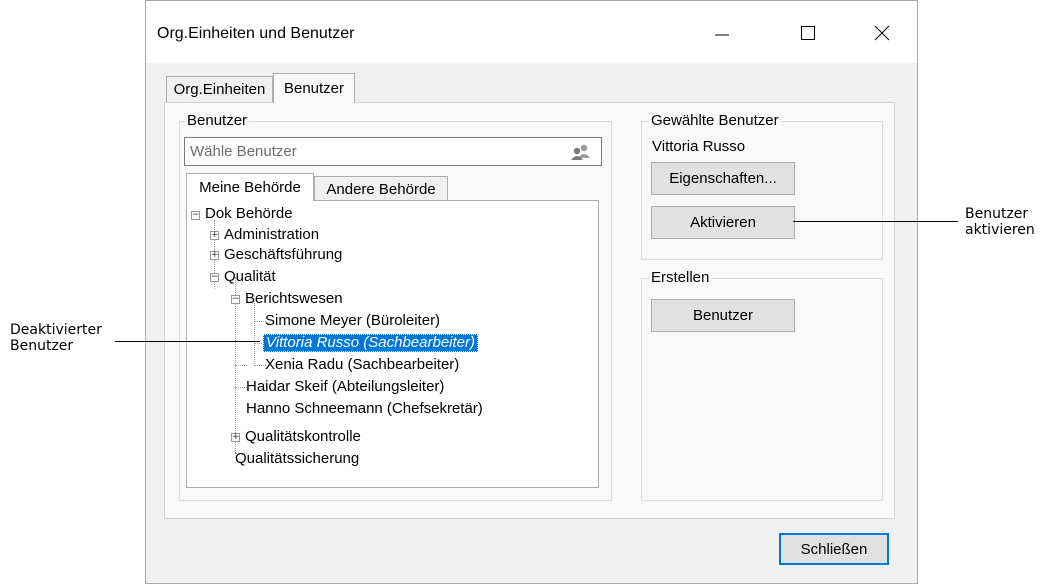 The height and width of the screenshot is (584, 1050). I want to click on activate-button: Aktivieren, so click(723, 222).